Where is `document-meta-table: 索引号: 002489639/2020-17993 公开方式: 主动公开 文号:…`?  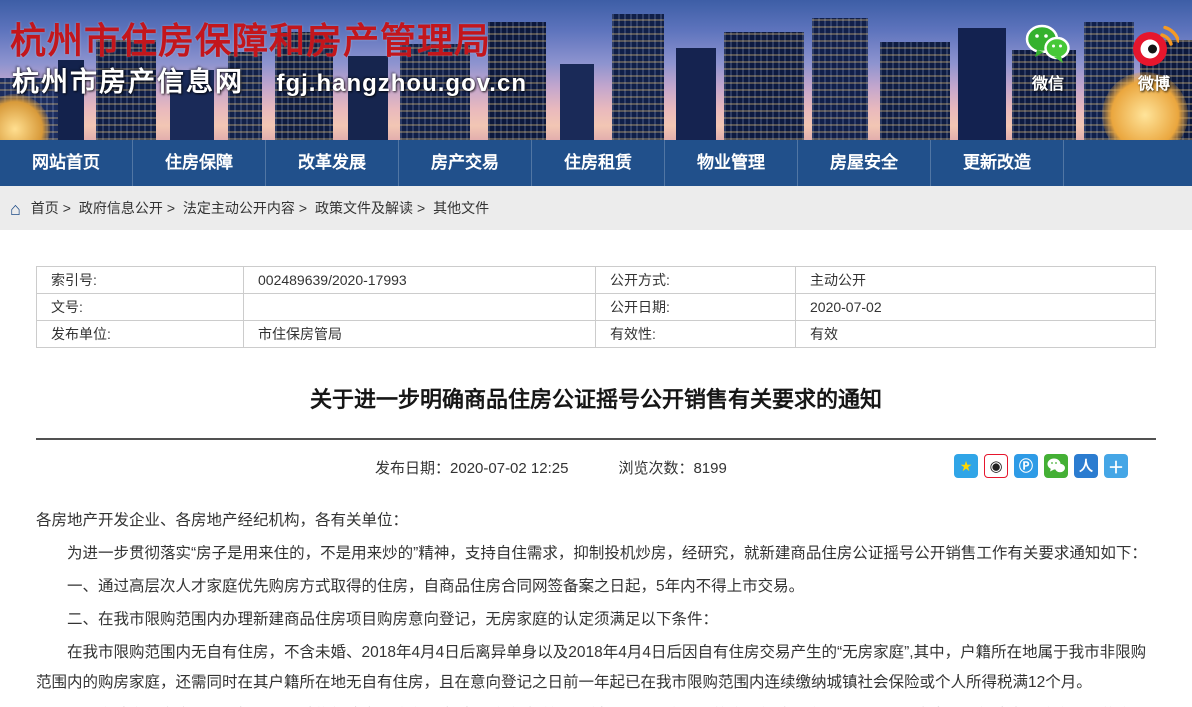
document-meta-table: 索引号: 002489639/2020-17993 公开方式: 主动公开 文号:… is located at coordinates (596, 307).